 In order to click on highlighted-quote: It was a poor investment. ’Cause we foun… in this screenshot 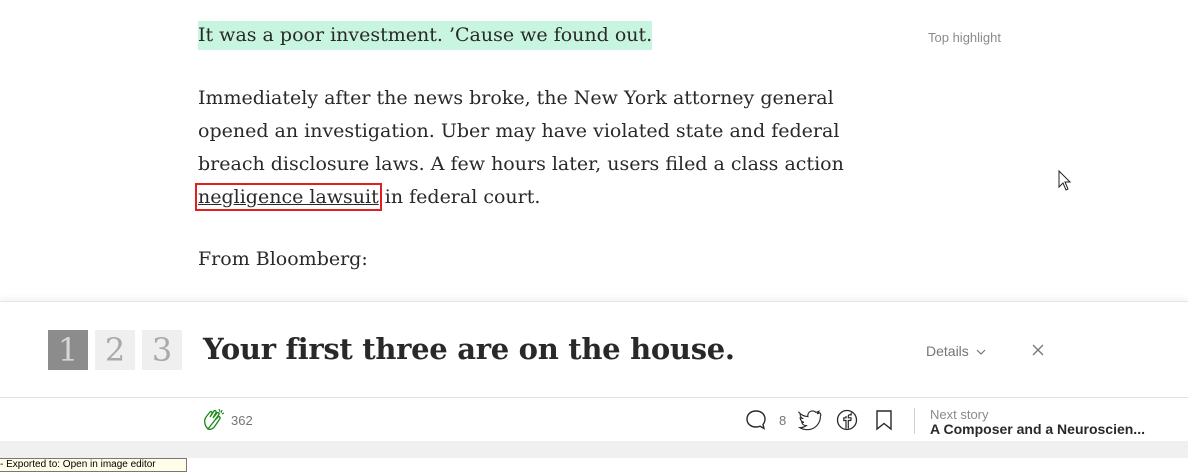, I will do `click(425, 35)`.